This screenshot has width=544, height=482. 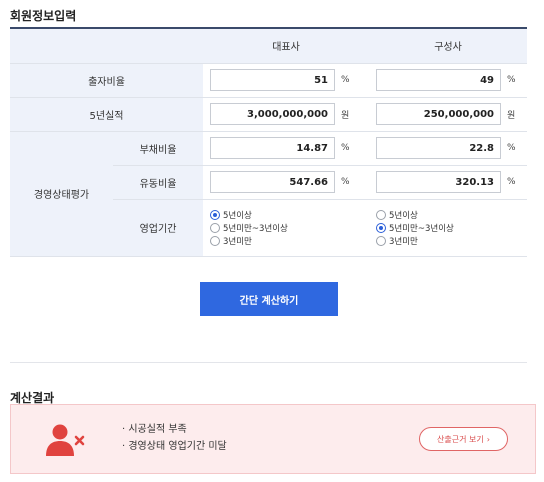 I want to click on member-five-year-record-input, so click(x=438, y=114).